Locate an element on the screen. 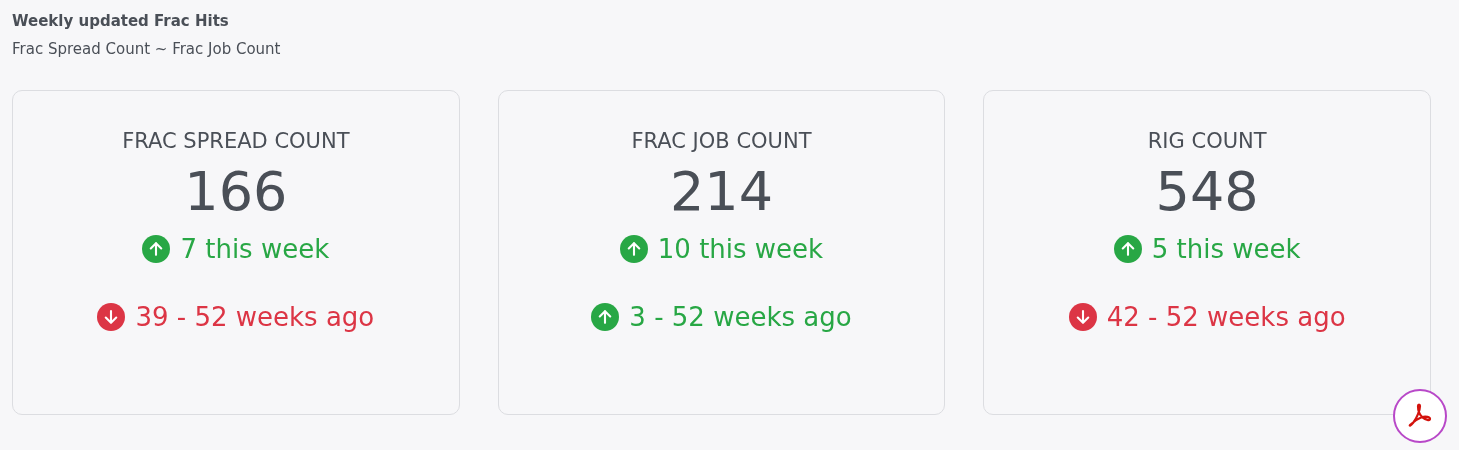 The height and width of the screenshot is (450, 1459). trend-text: 5 this week is located at coordinates (1226, 249).